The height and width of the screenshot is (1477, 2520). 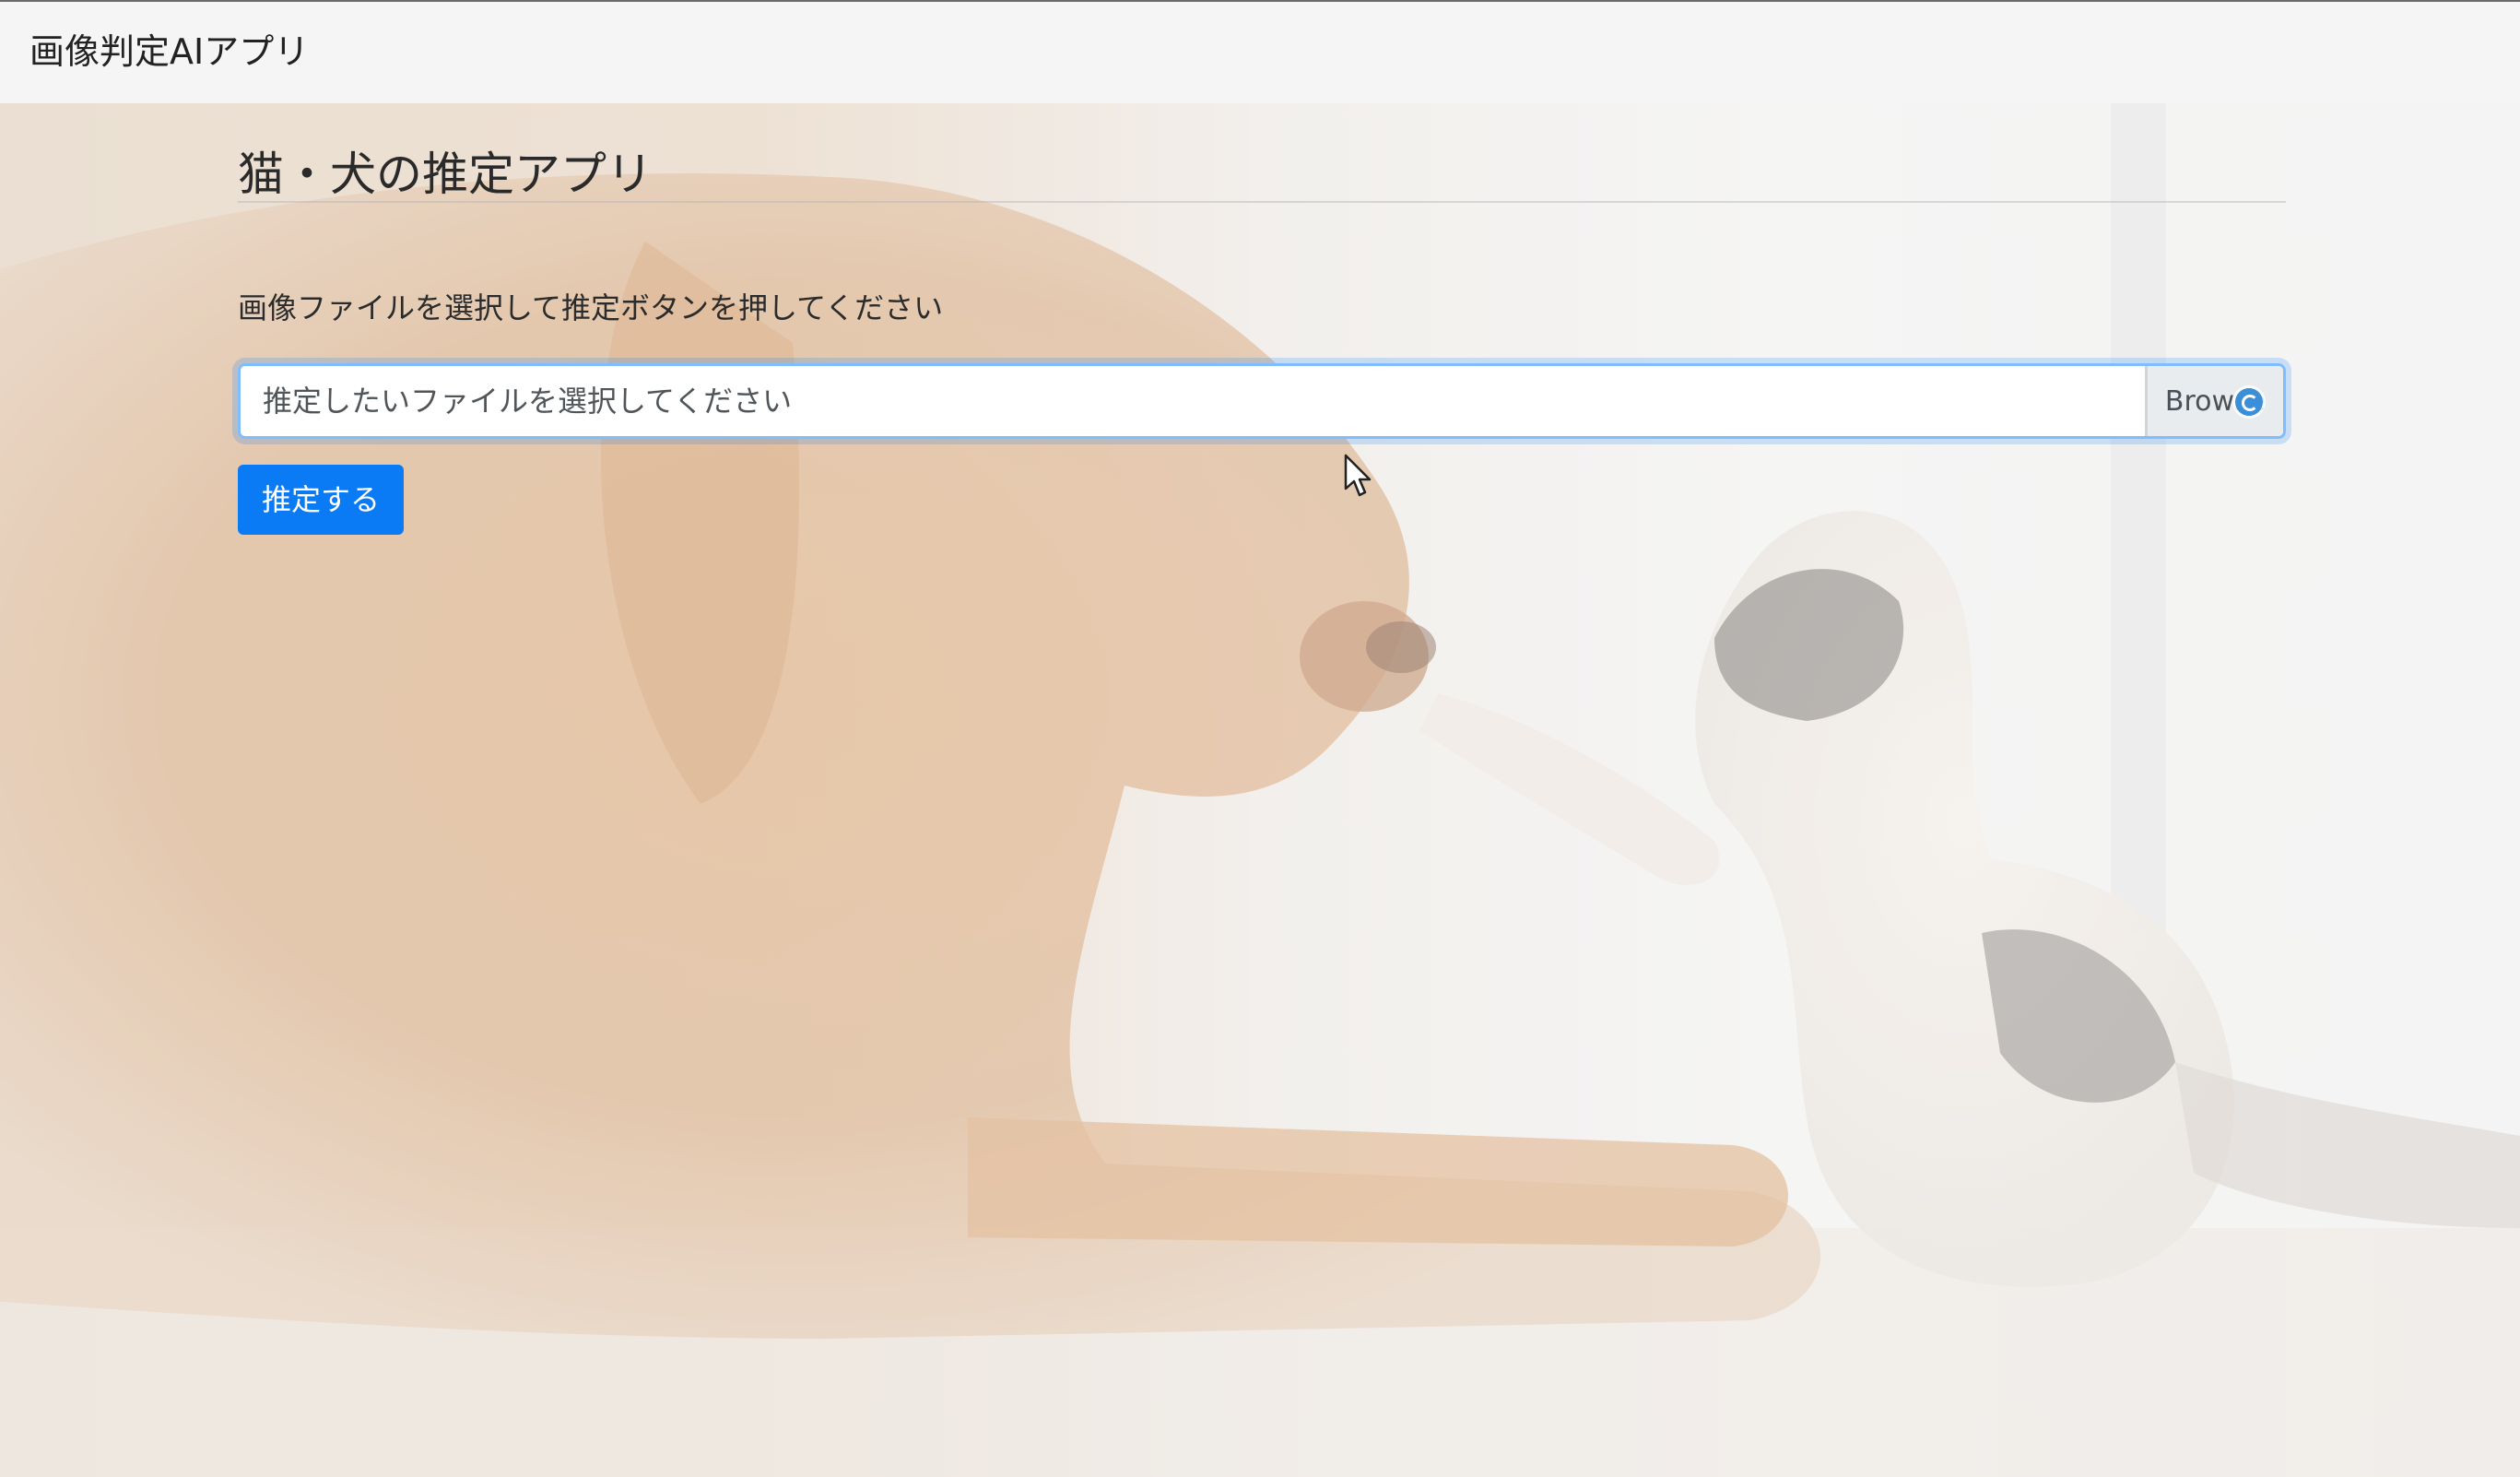 I want to click on instruction-text: 画像ファイルを選択して推定ボタンを押してください, so click(x=591, y=307).